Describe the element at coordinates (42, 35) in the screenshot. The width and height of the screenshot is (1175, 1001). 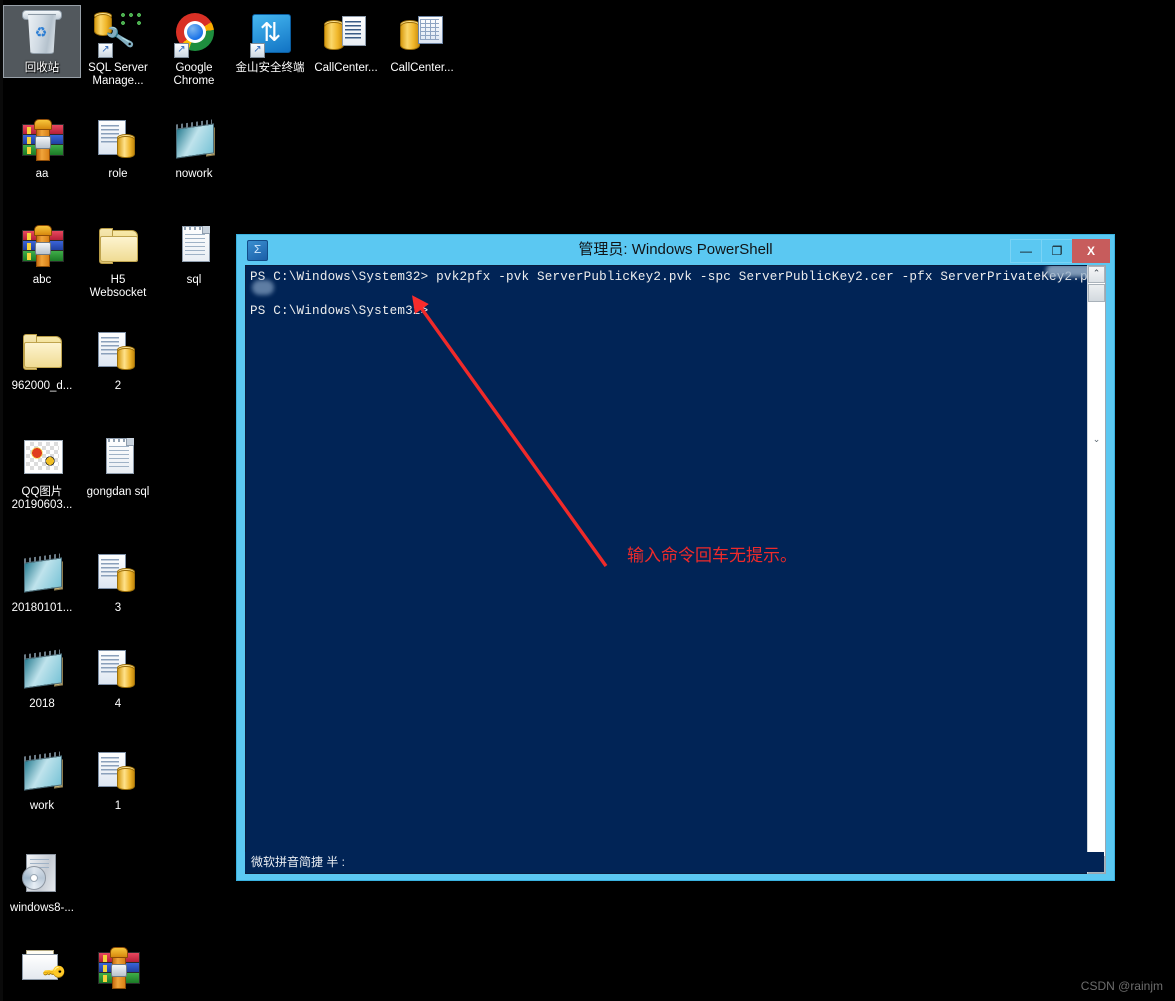
I see `recycle-bin-icon: ♻` at that location.